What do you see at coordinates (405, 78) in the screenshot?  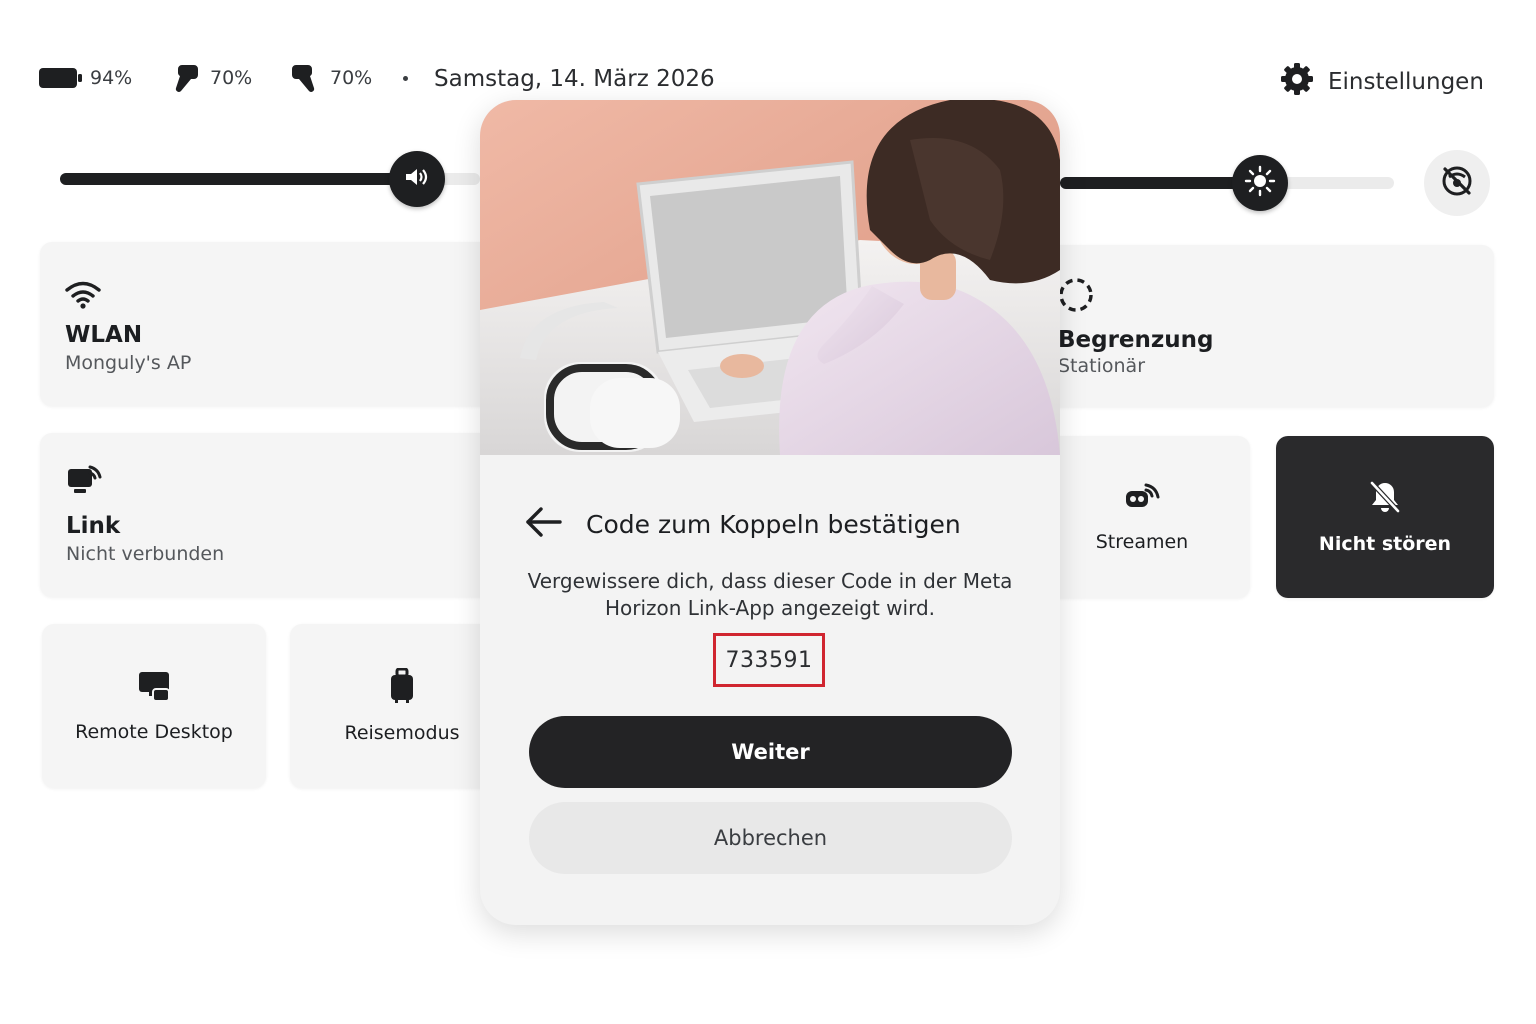 I see `status-separator` at bounding box center [405, 78].